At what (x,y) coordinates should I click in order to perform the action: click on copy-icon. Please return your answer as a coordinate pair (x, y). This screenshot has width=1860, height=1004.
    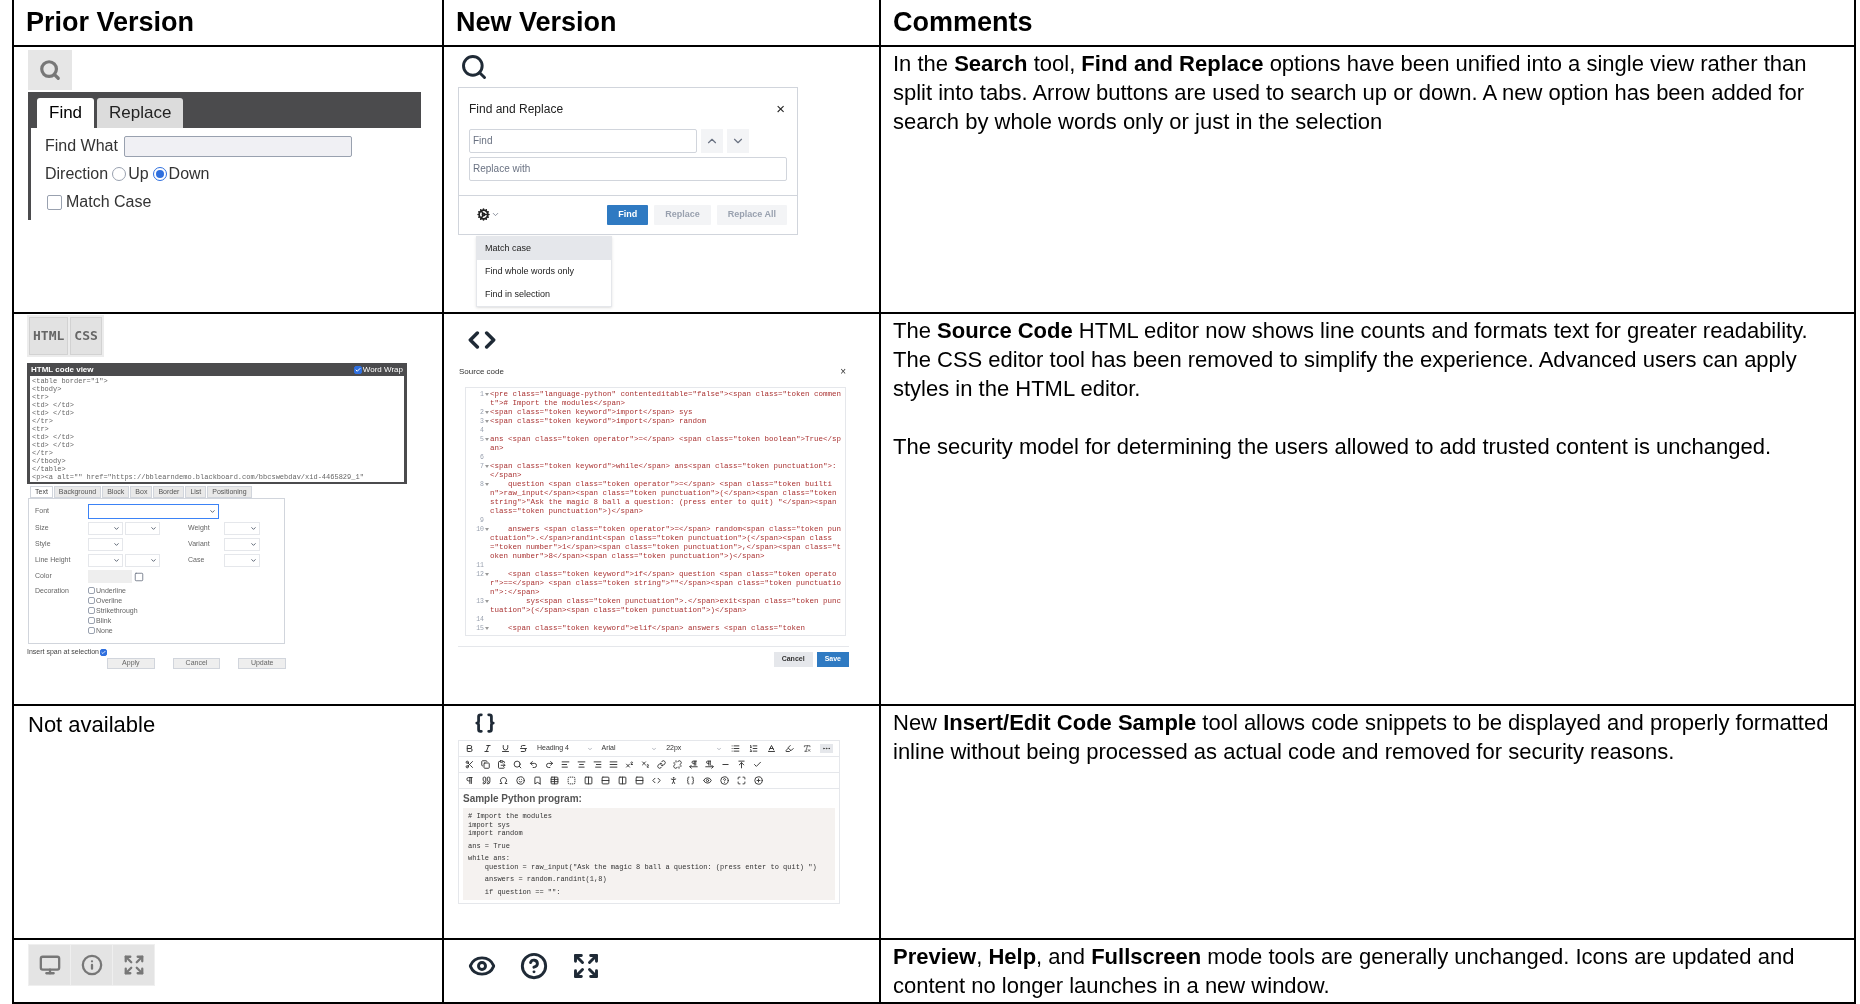
    Looking at the image, I should click on (485, 764).